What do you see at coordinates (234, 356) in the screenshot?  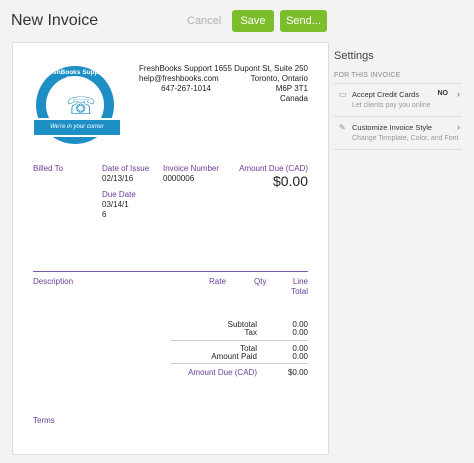 I see `amount-paid-label: Amount Paid` at bounding box center [234, 356].